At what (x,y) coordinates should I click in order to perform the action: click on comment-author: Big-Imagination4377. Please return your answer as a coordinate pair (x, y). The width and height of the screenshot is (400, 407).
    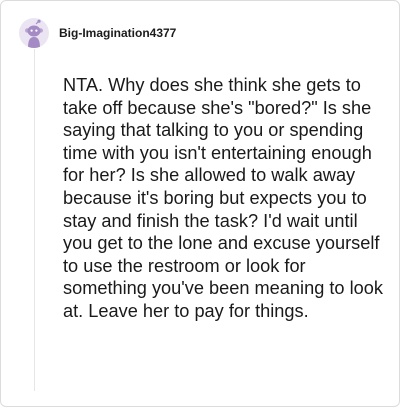
    Looking at the image, I should click on (117, 33).